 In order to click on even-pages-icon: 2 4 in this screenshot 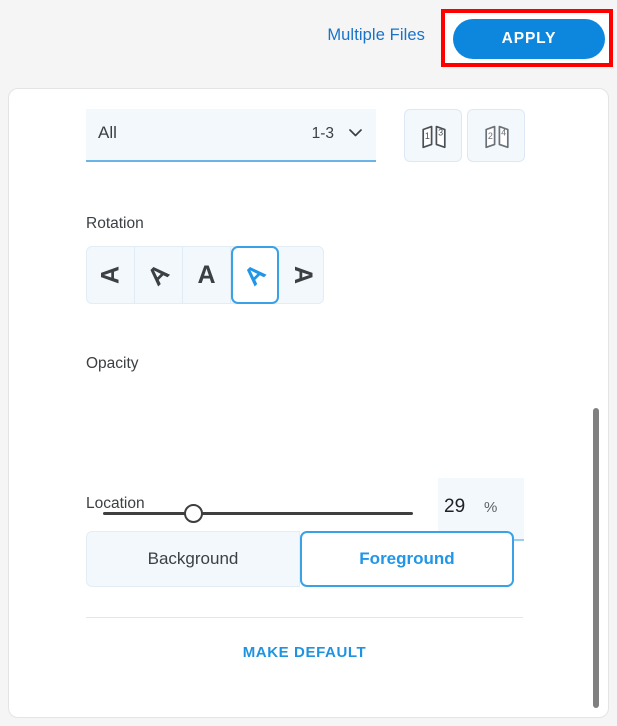, I will do `click(497, 137)`.